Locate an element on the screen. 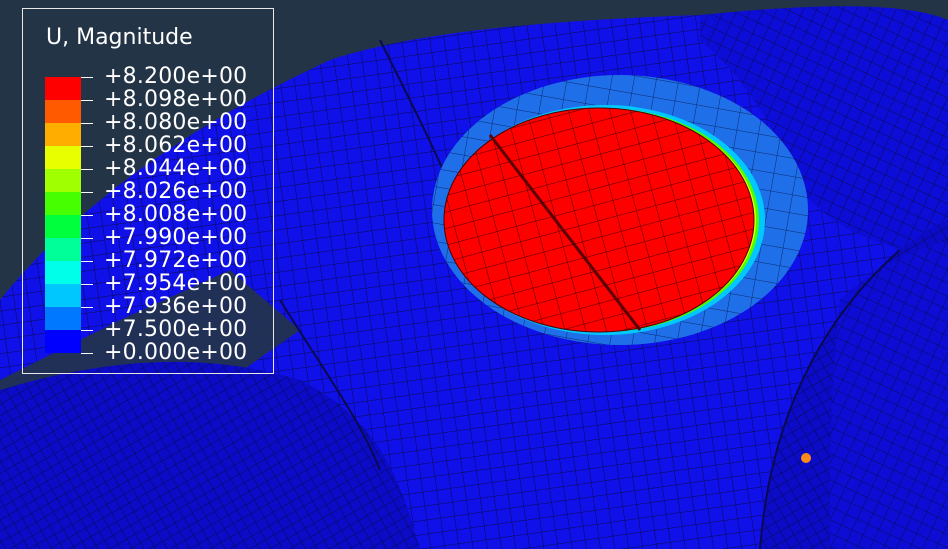 The image size is (948, 549). legend-value-label: +8.008e+00 is located at coordinates (176, 214).